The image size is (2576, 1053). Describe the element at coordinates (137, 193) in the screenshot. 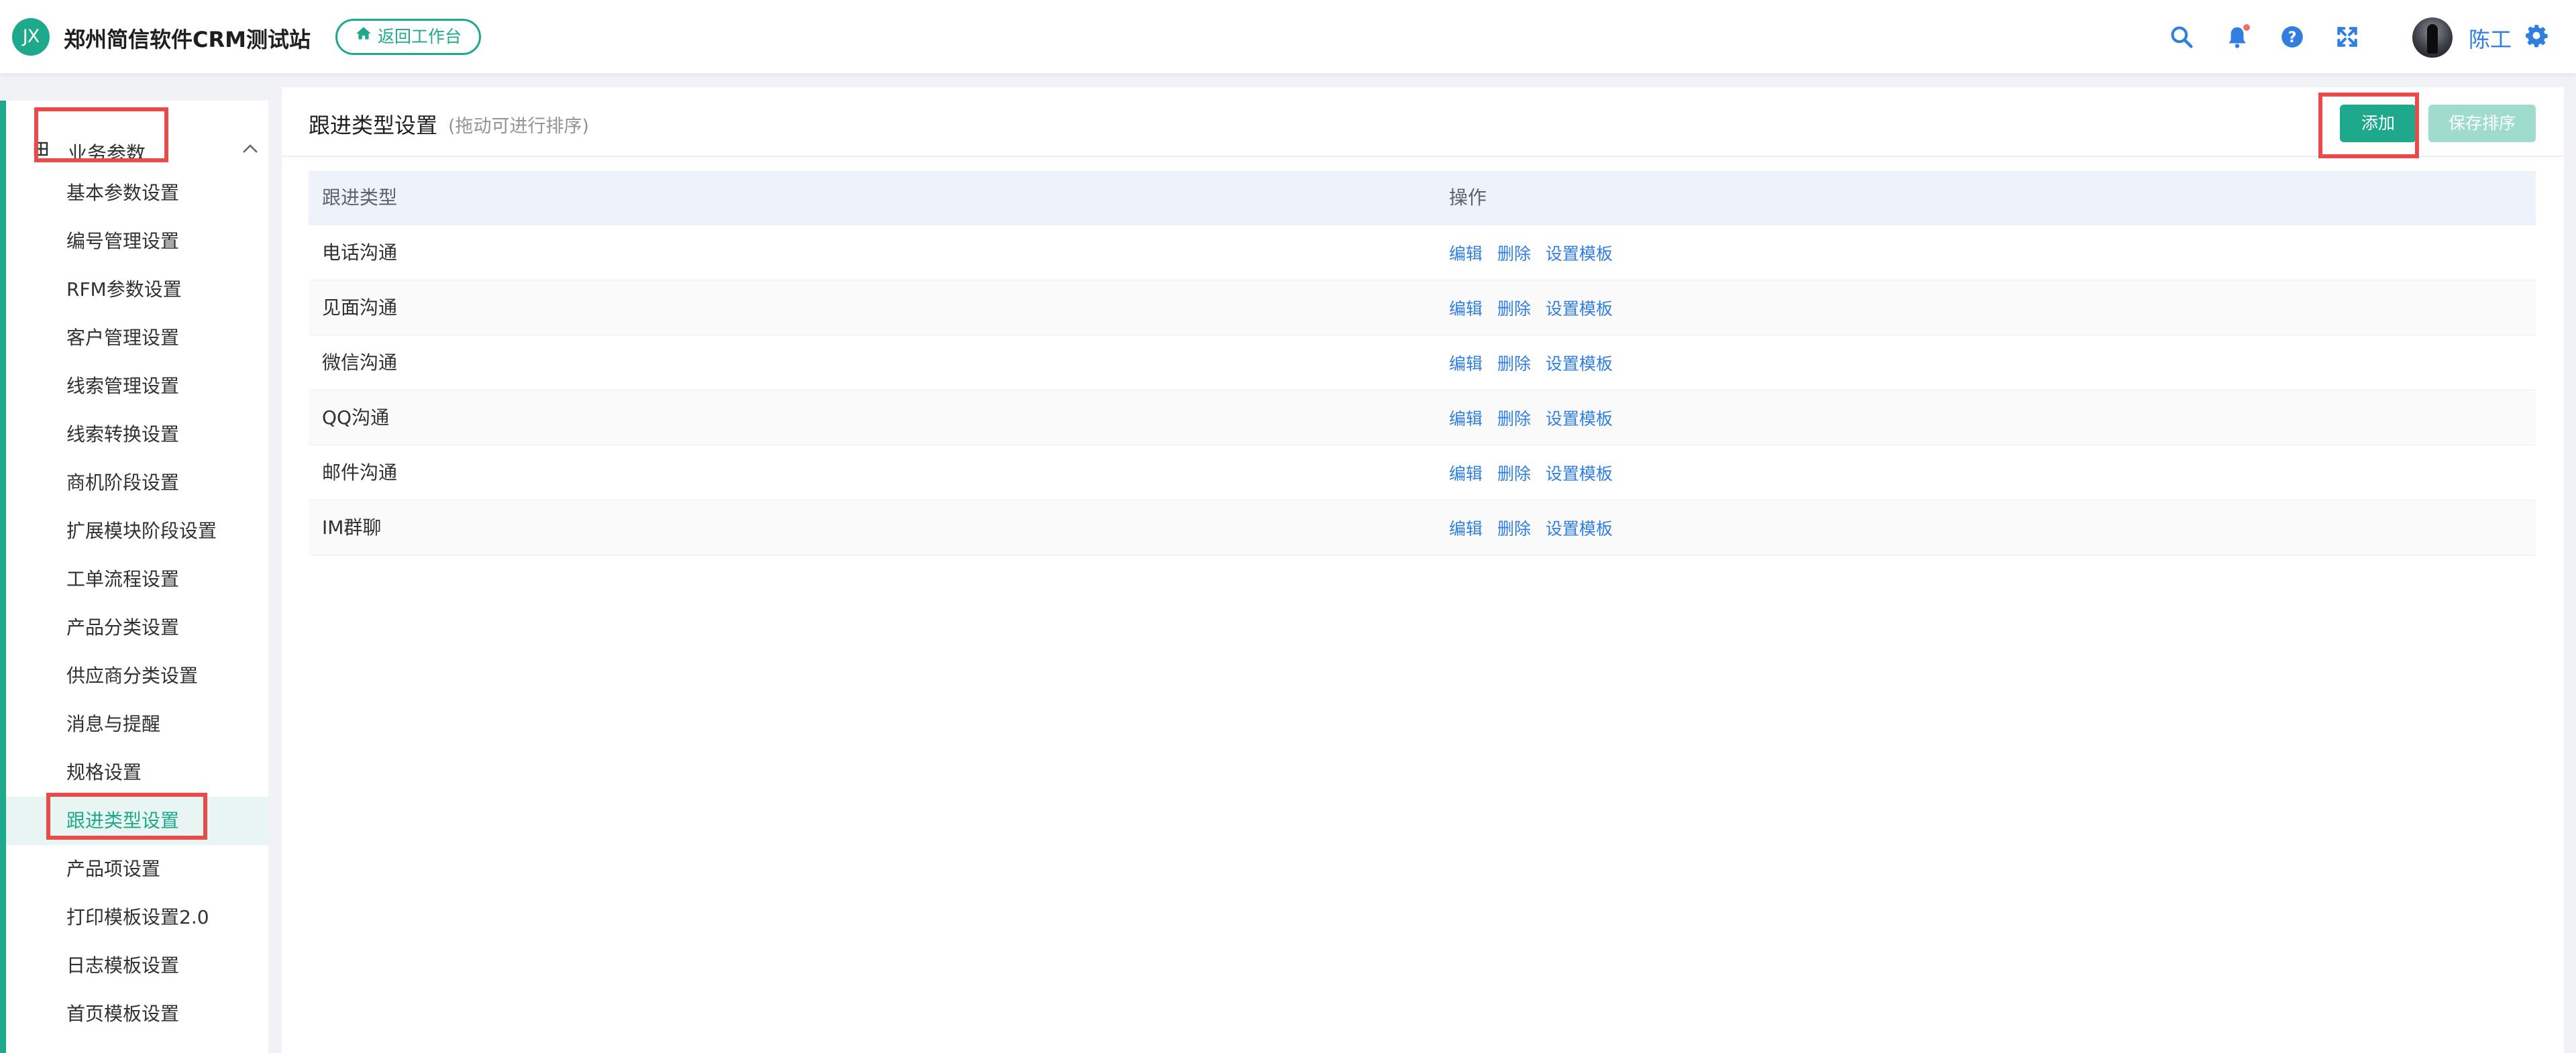

I see `sidebar-item: 基本参数设置` at that location.